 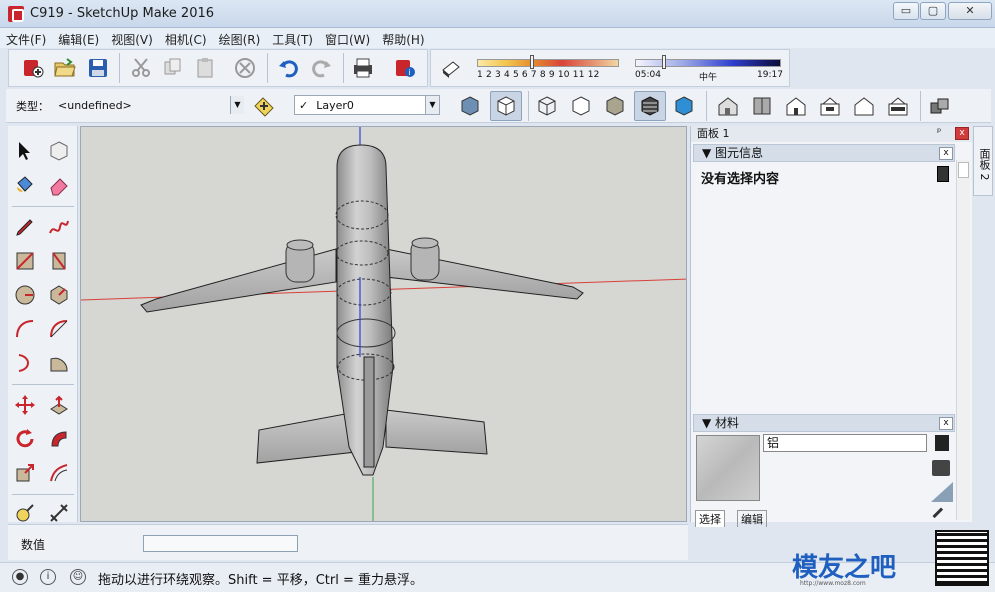 I want to click on close-button: ✕, so click(x=970, y=11).